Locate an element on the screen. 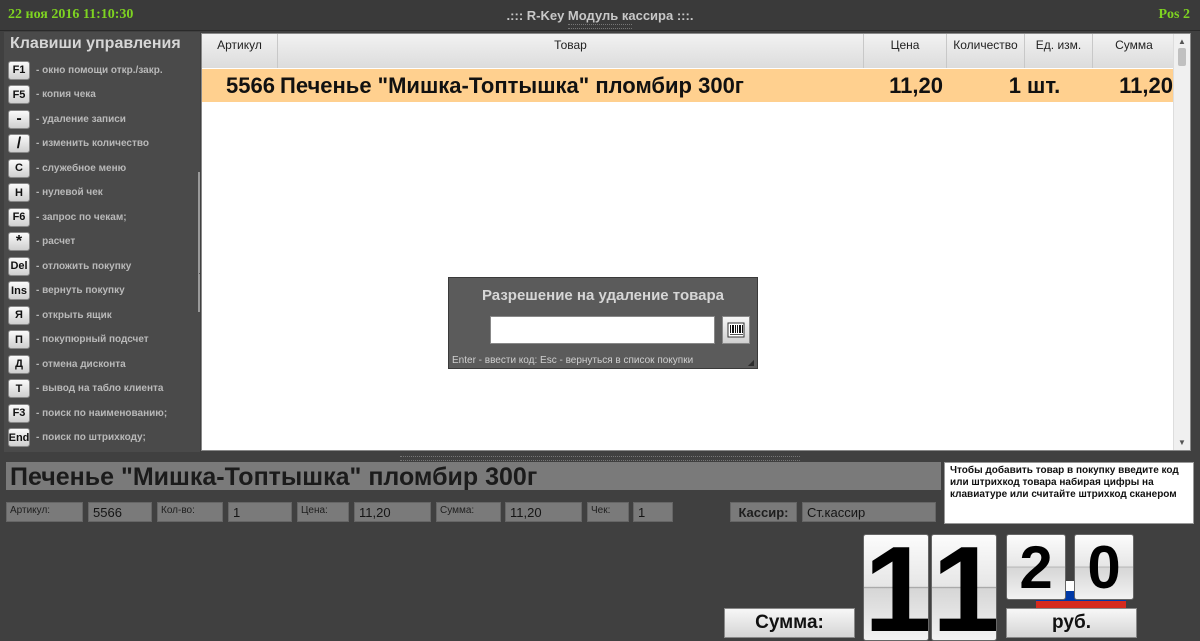 This screenshot has height=641, width=1200. hotkey-row: Д - отмена дисконта is located at coordinates (102, 364).